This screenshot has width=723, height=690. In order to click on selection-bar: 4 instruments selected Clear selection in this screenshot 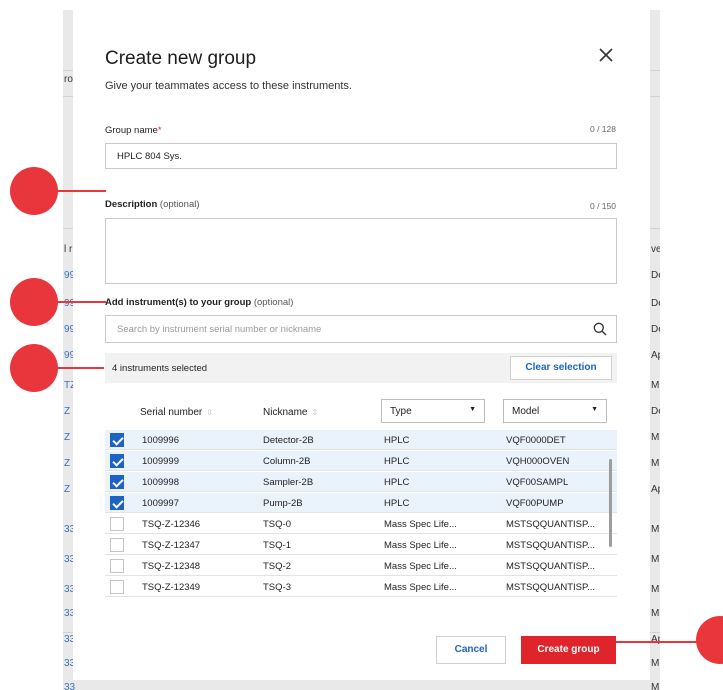, I will do `click(361, 368)`.